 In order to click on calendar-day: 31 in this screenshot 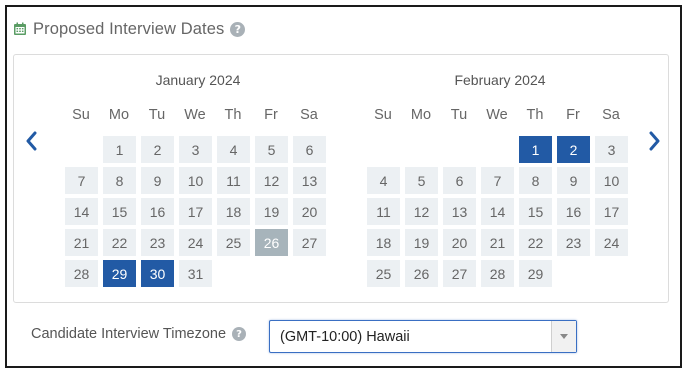, I will do `click(195, 273)`.